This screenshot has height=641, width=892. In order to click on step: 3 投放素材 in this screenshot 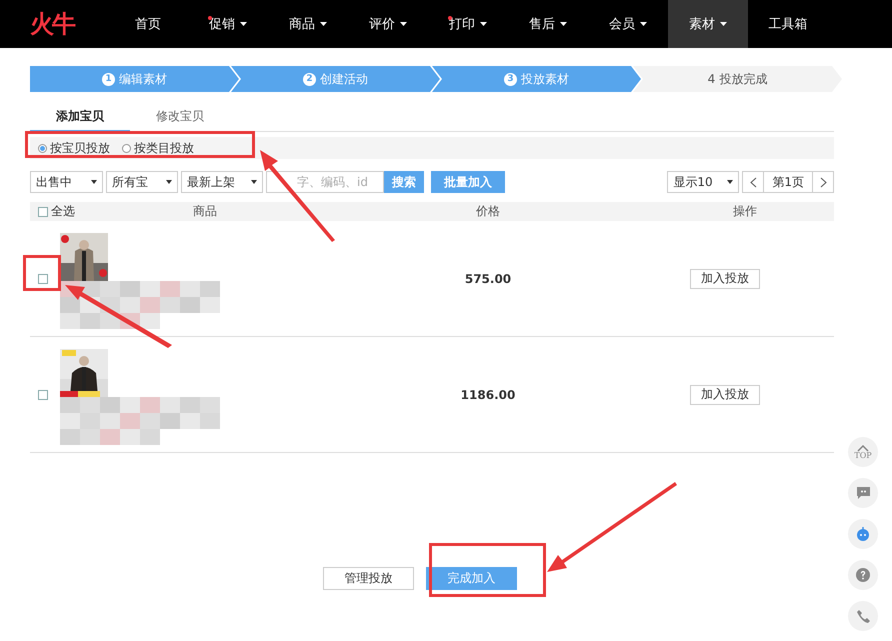, I will do `click(536, 79)`.